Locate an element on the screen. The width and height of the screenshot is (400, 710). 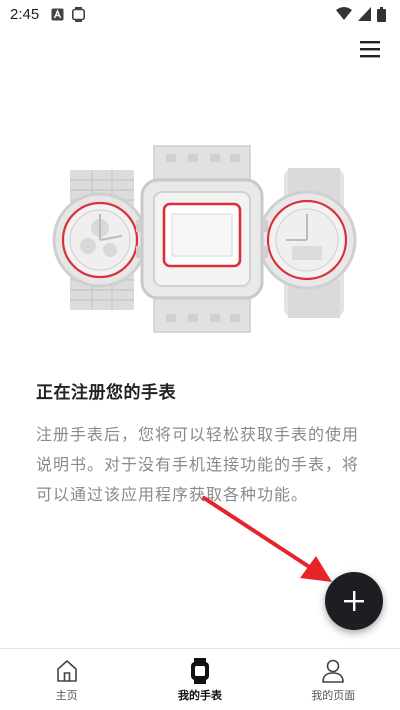
hamburger-menu-icon is located at coordinates (370, 49).